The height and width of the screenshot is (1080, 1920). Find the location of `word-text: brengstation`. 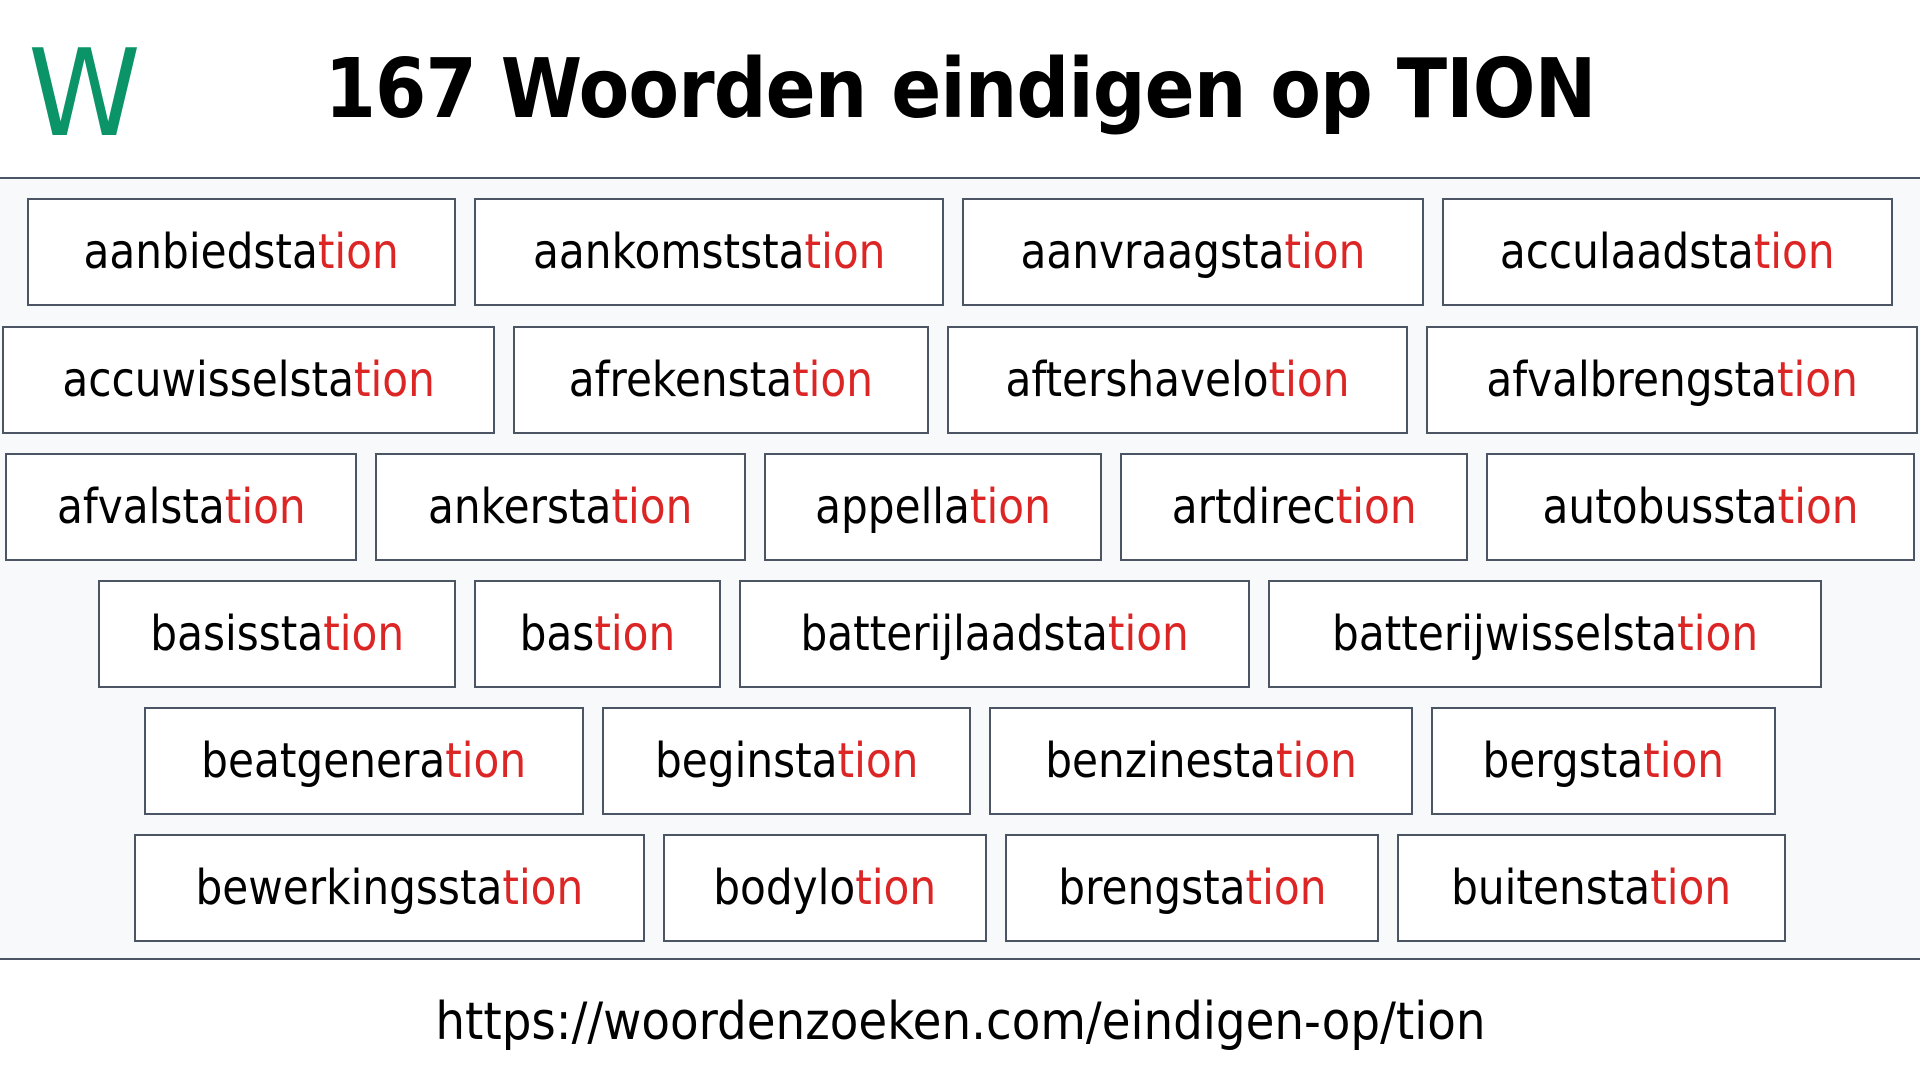

word-text: brengstation is located at coordinates (1192, 888).